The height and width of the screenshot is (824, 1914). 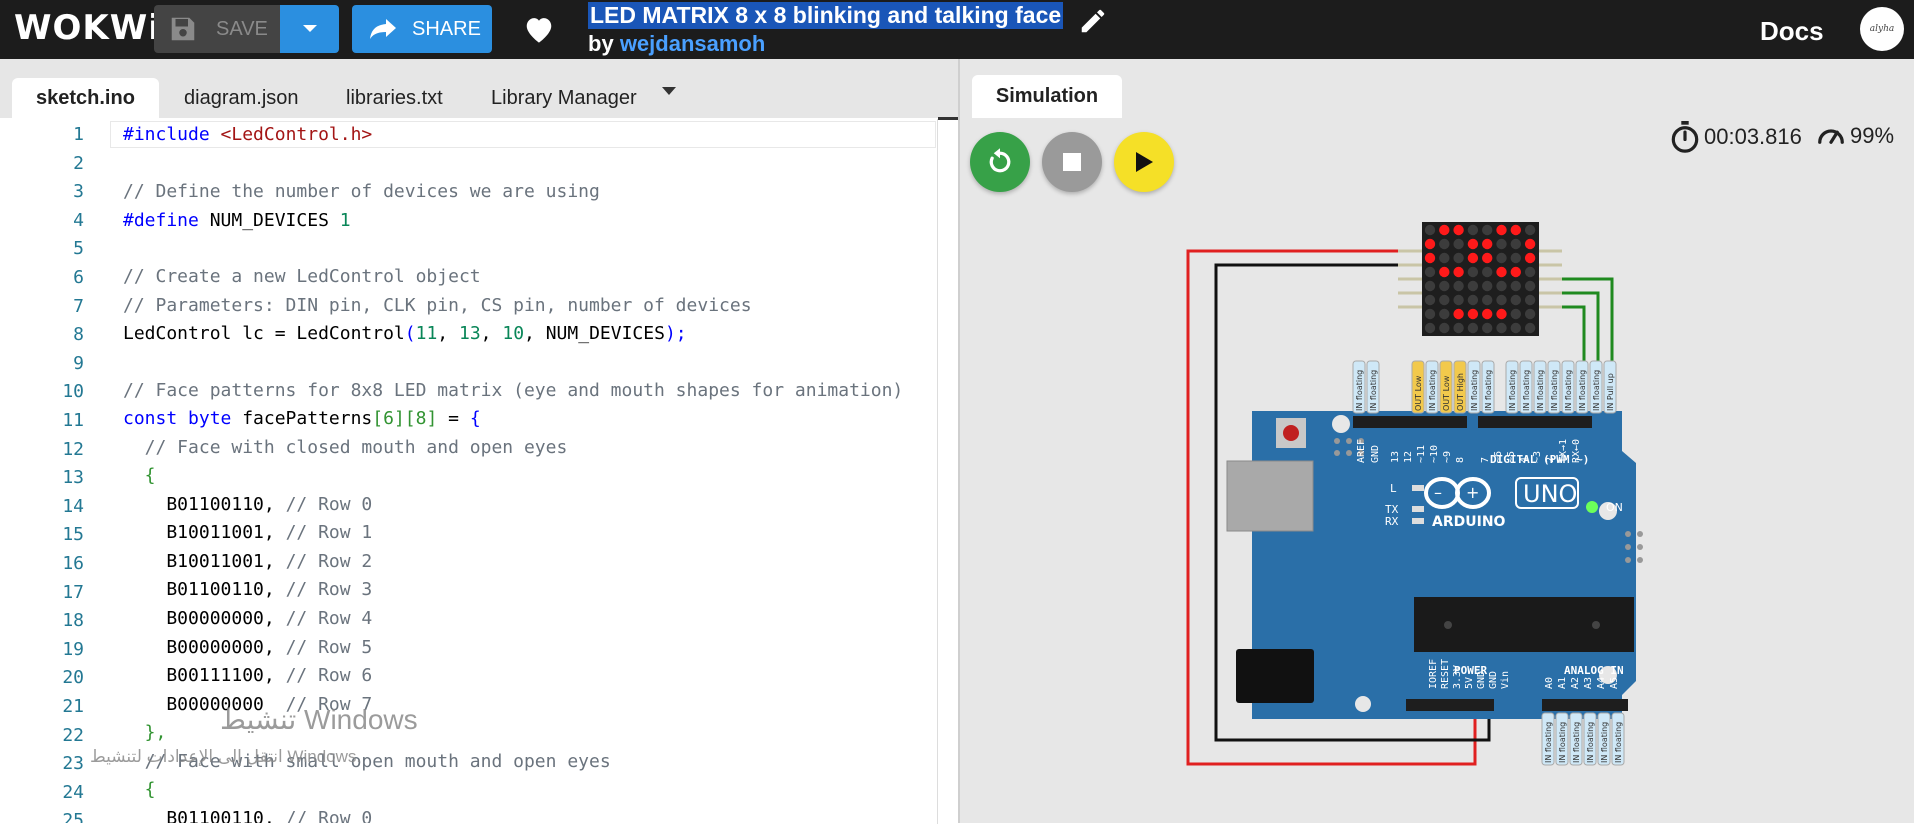 What do you see at coordinates (1392, 521) in the screenshot?
I see `rx-label: RX` at bounding box center [1392, 521].